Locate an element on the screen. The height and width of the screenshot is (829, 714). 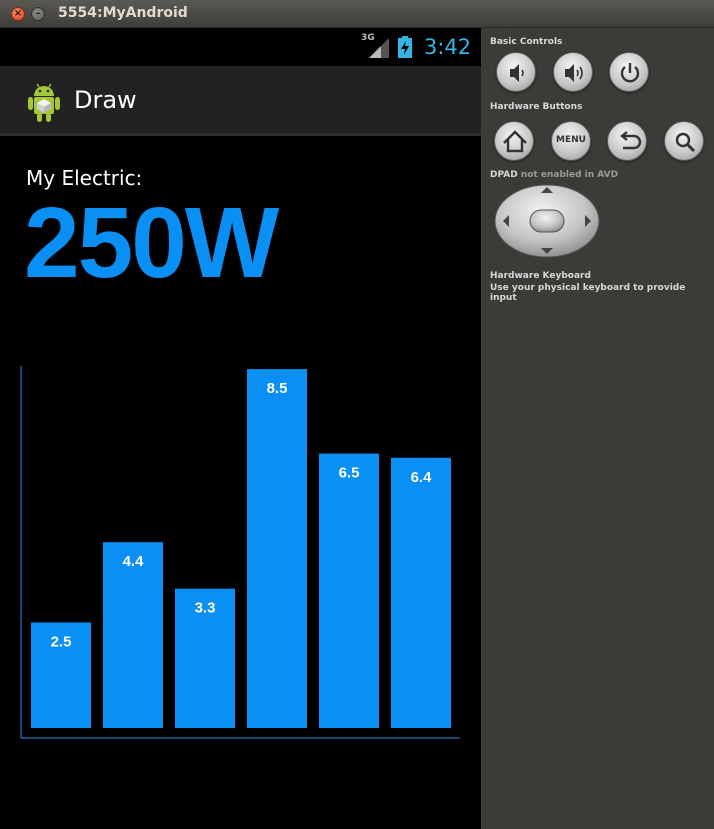
home-button is located at coordinates (514, 141).